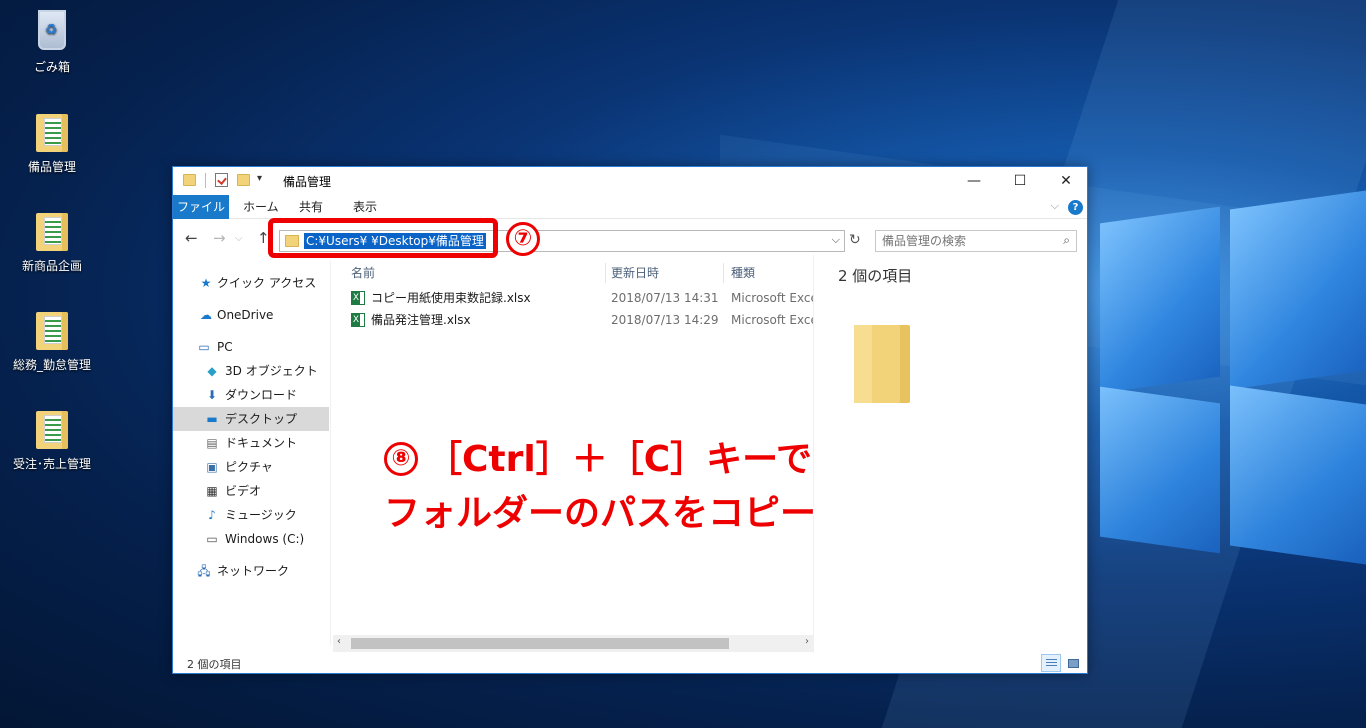 The image size is (1366, 728). Describe the element at coordinates (251, 347) in the screenshot. I see `nav-item-pc: ▭ PC` at that location.